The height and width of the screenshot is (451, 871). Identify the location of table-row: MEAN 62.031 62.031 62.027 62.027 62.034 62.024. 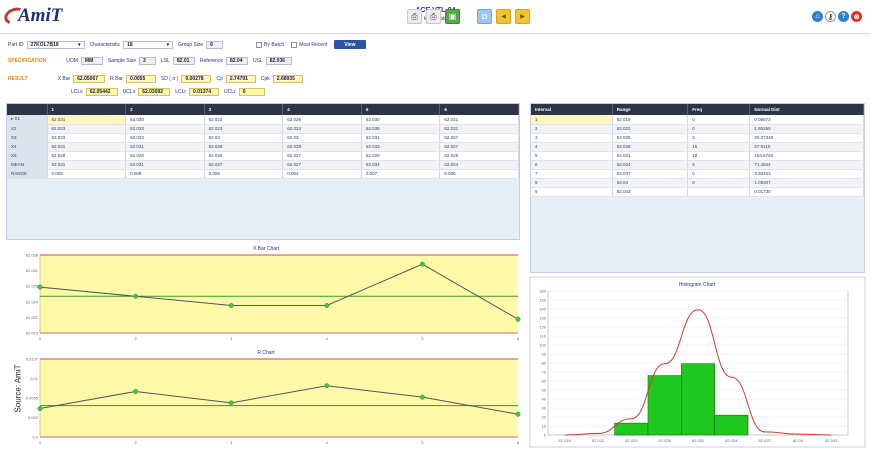
(263, 165).